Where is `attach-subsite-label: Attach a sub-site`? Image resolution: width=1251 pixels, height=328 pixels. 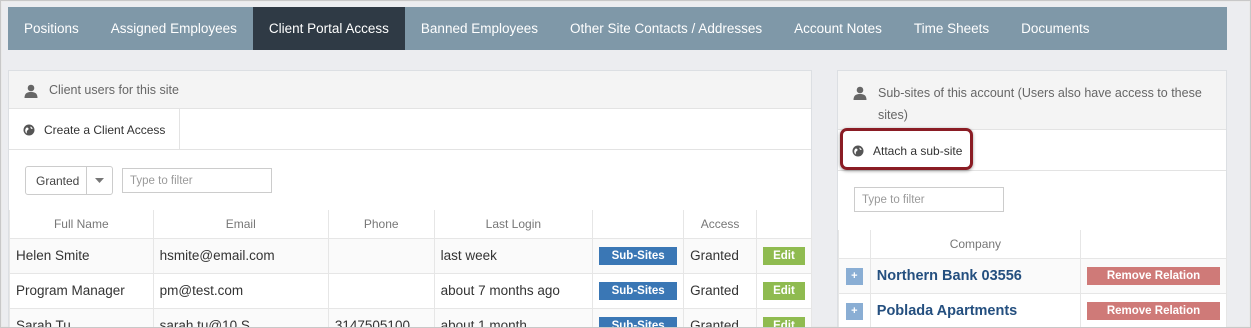
attach-subsite-label: Attach a sub-site is located at coordinates (918, 150).